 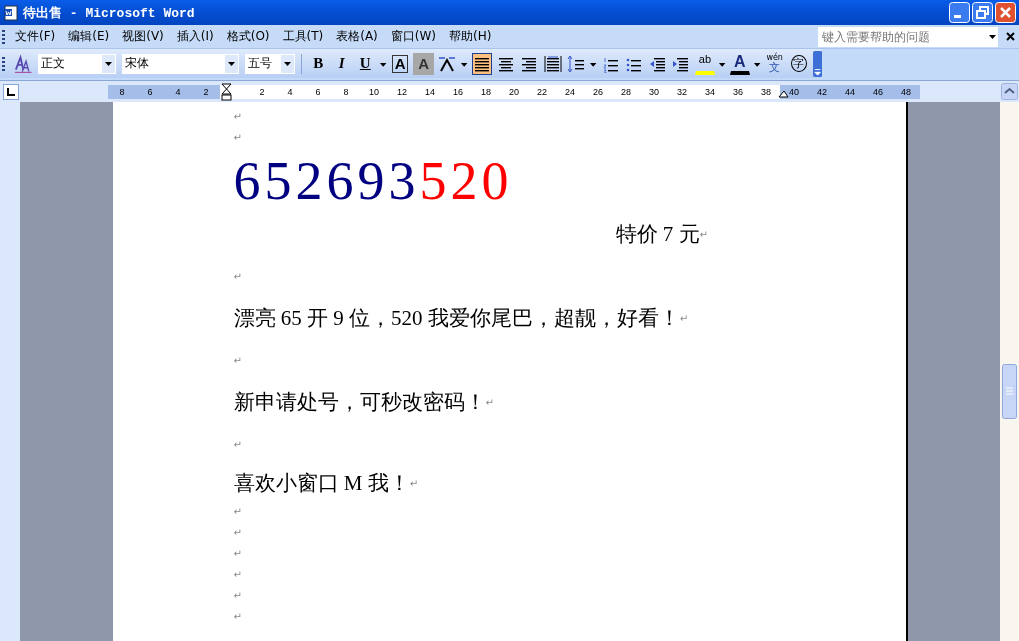 I want to click on justify-icon, so click(x=552, y=63).